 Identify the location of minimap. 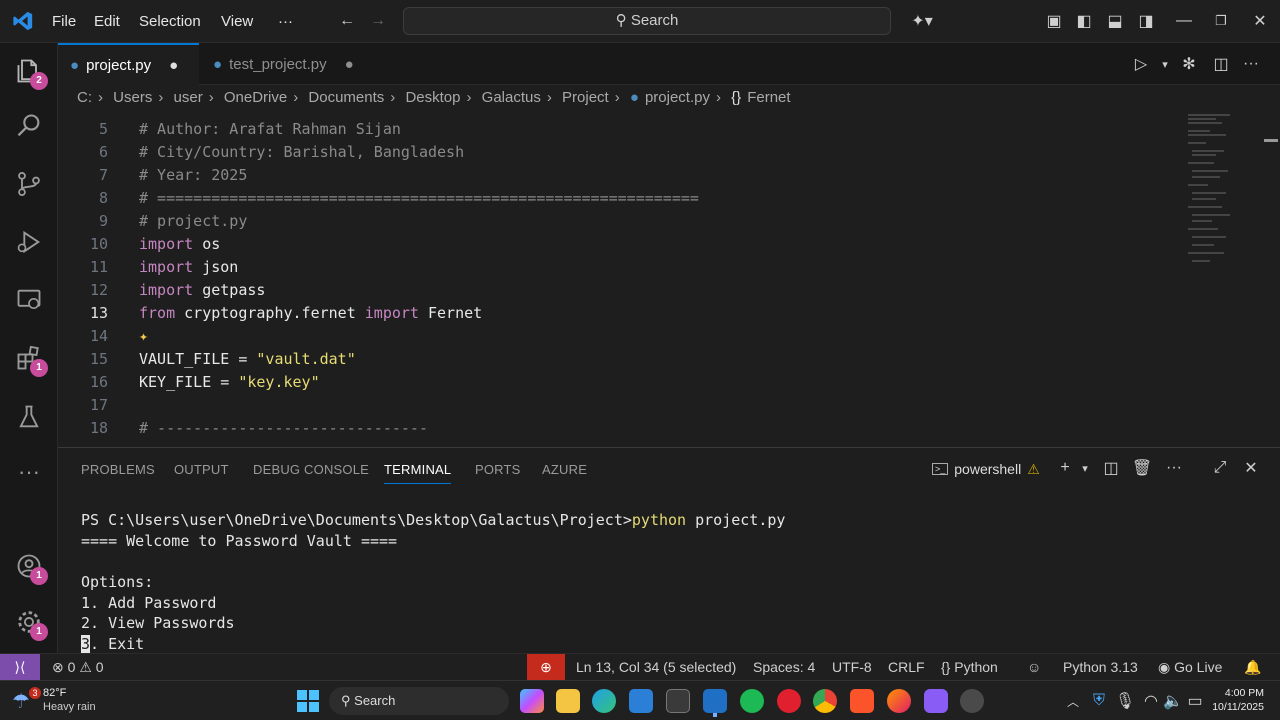
(1210, 191).